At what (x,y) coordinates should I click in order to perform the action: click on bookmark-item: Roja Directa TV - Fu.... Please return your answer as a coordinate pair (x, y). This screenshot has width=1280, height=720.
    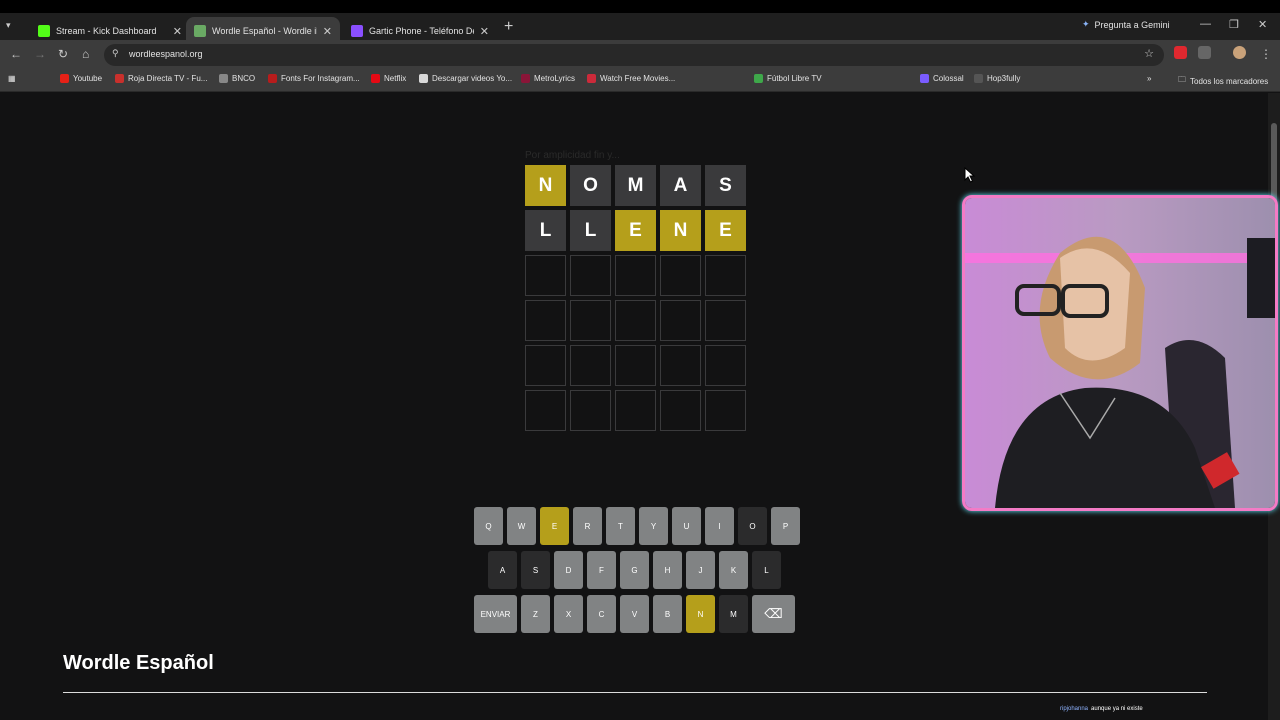
    Looking at the image, I should click on (161, 78).